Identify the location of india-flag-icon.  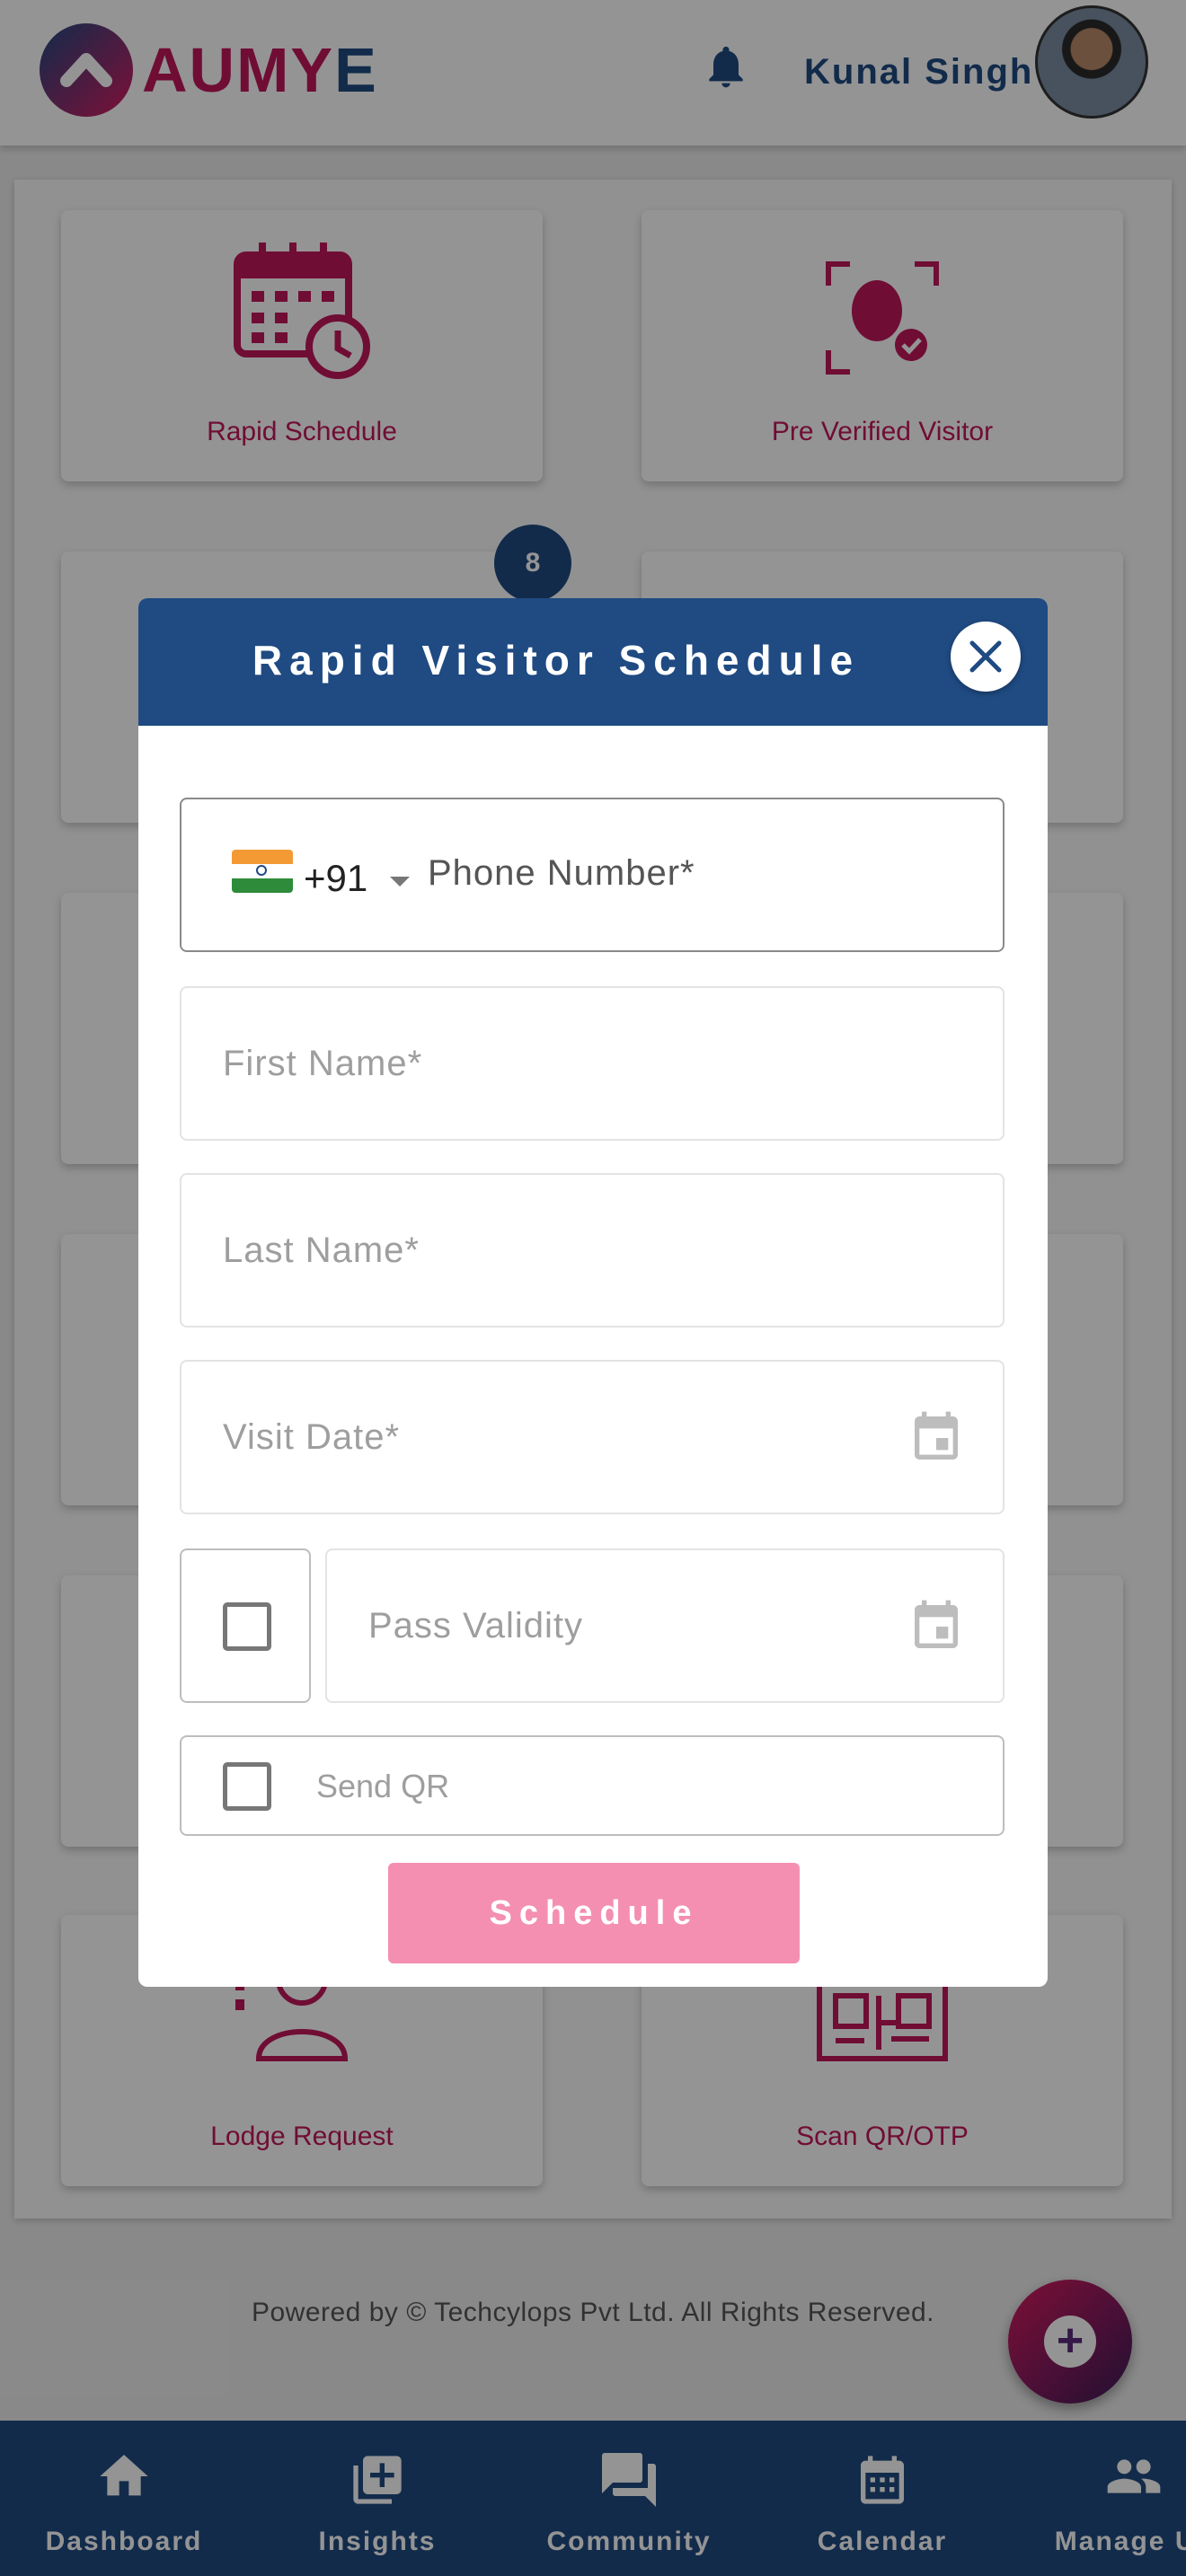
(262, 871).